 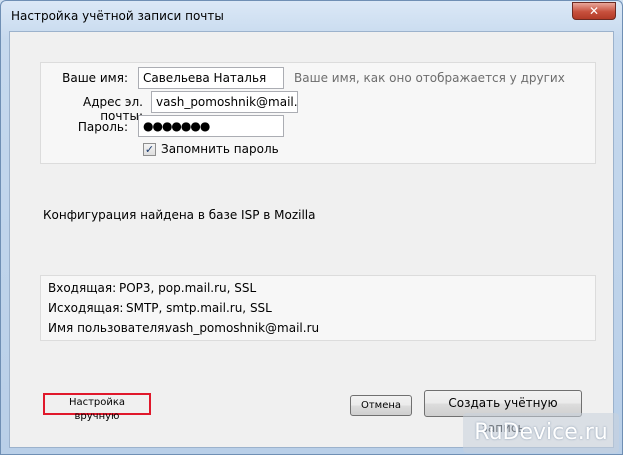 What do you see at coordinates (429, 78) in the screenshot?
I see `name-hint: Ваше имя, как оно отображается у других` at bounding box center [429, 78].